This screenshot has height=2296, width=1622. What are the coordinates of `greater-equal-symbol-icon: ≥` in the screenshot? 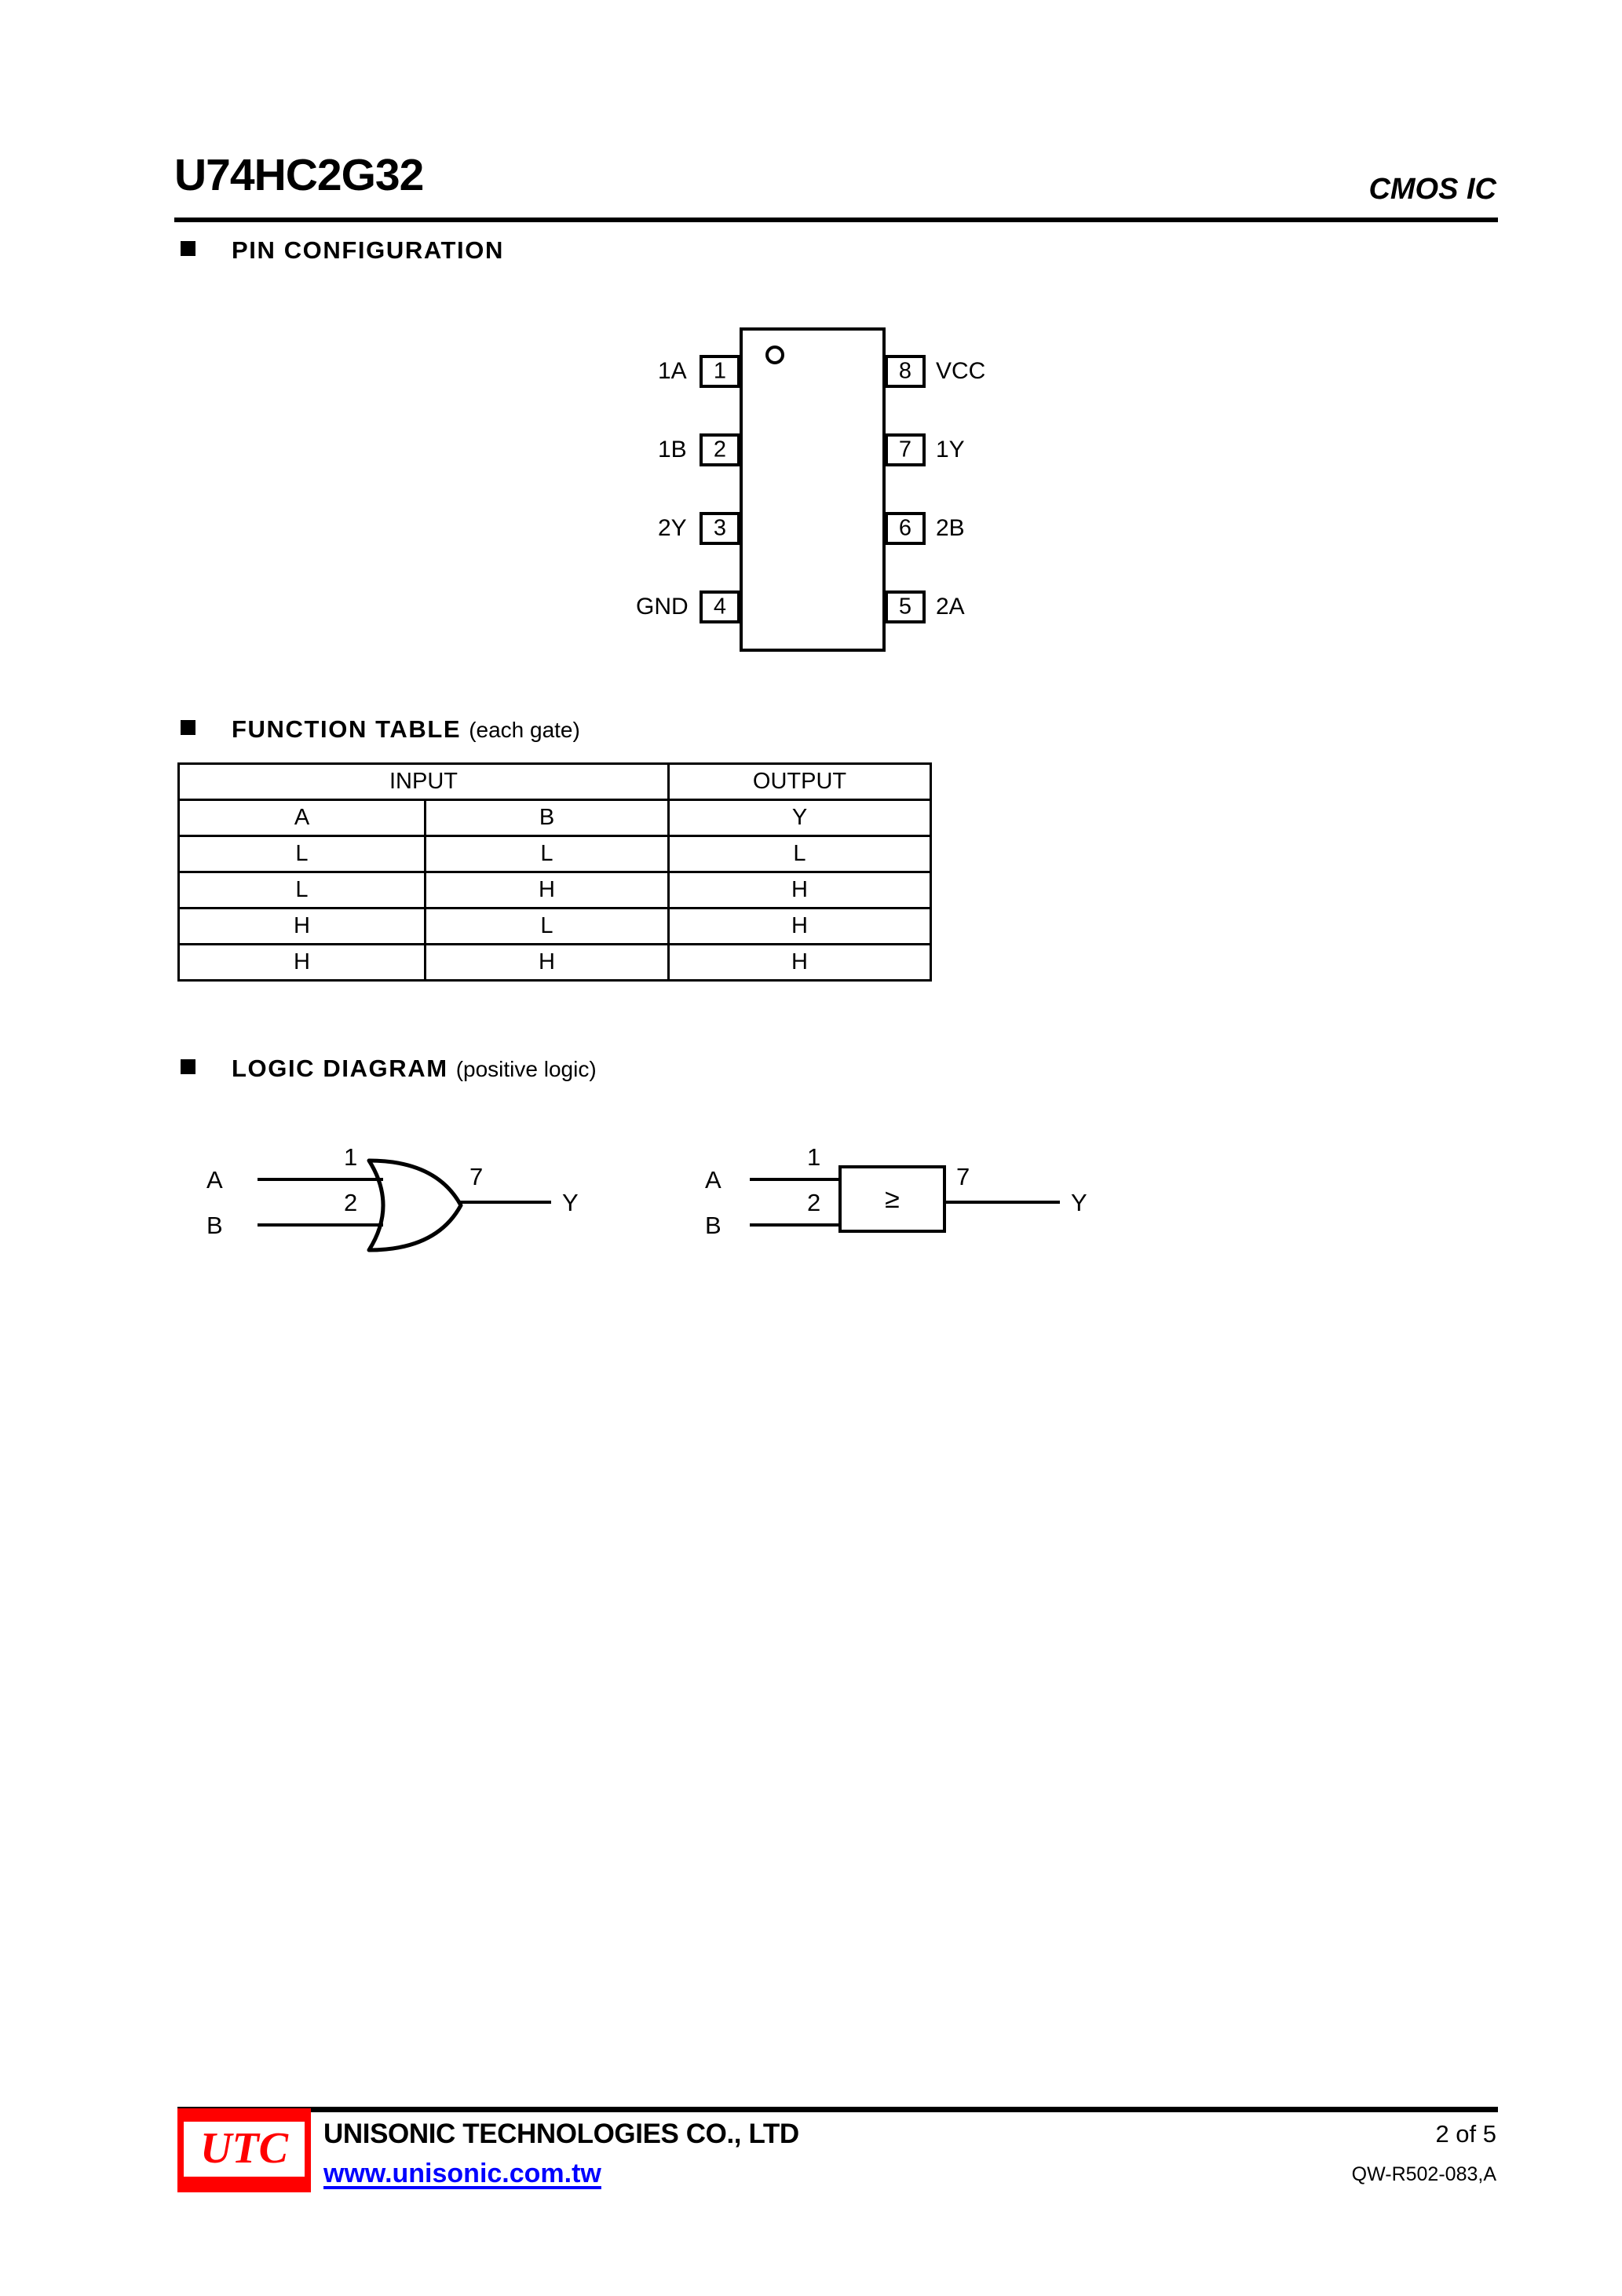 It's located at (893, 1199).